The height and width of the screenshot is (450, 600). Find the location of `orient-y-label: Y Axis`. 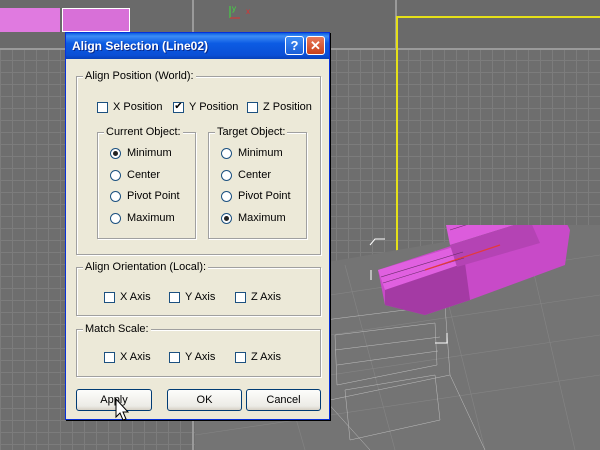

orient-y-label: Y Axis is located at coordinates (200, 297).